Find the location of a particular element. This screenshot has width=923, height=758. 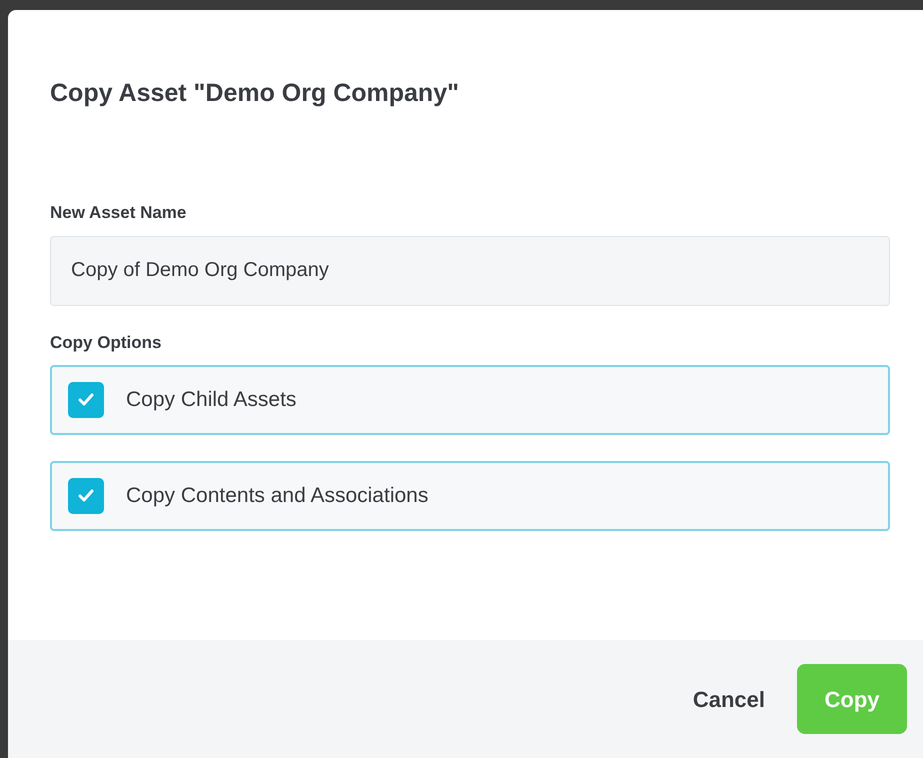

section-label: Copy Options is located at coordinates (106, 343).